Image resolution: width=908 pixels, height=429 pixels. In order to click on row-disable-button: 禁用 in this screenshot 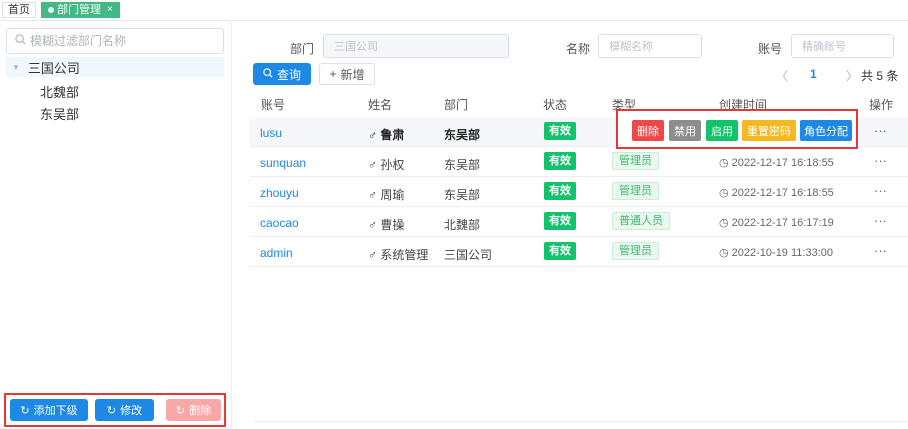, I will do `click(685, 130)`.